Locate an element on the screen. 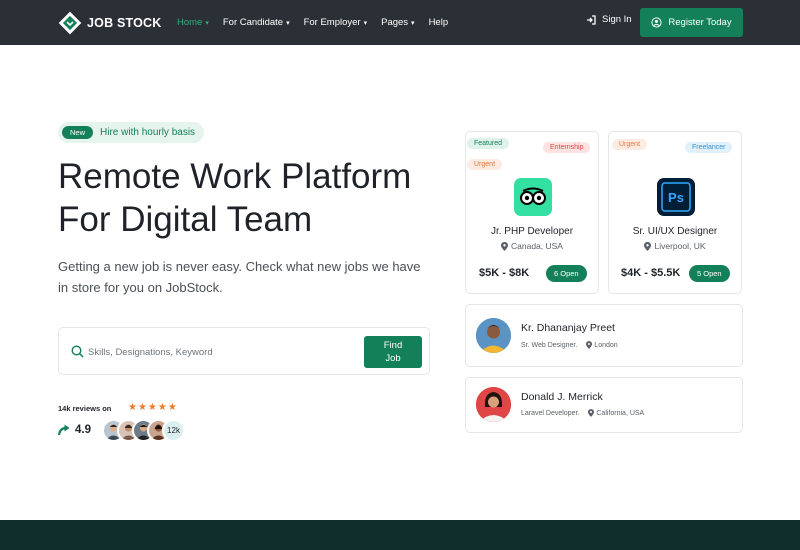  photoshop-logo-text: Ps is located at coordinates (676, 197).